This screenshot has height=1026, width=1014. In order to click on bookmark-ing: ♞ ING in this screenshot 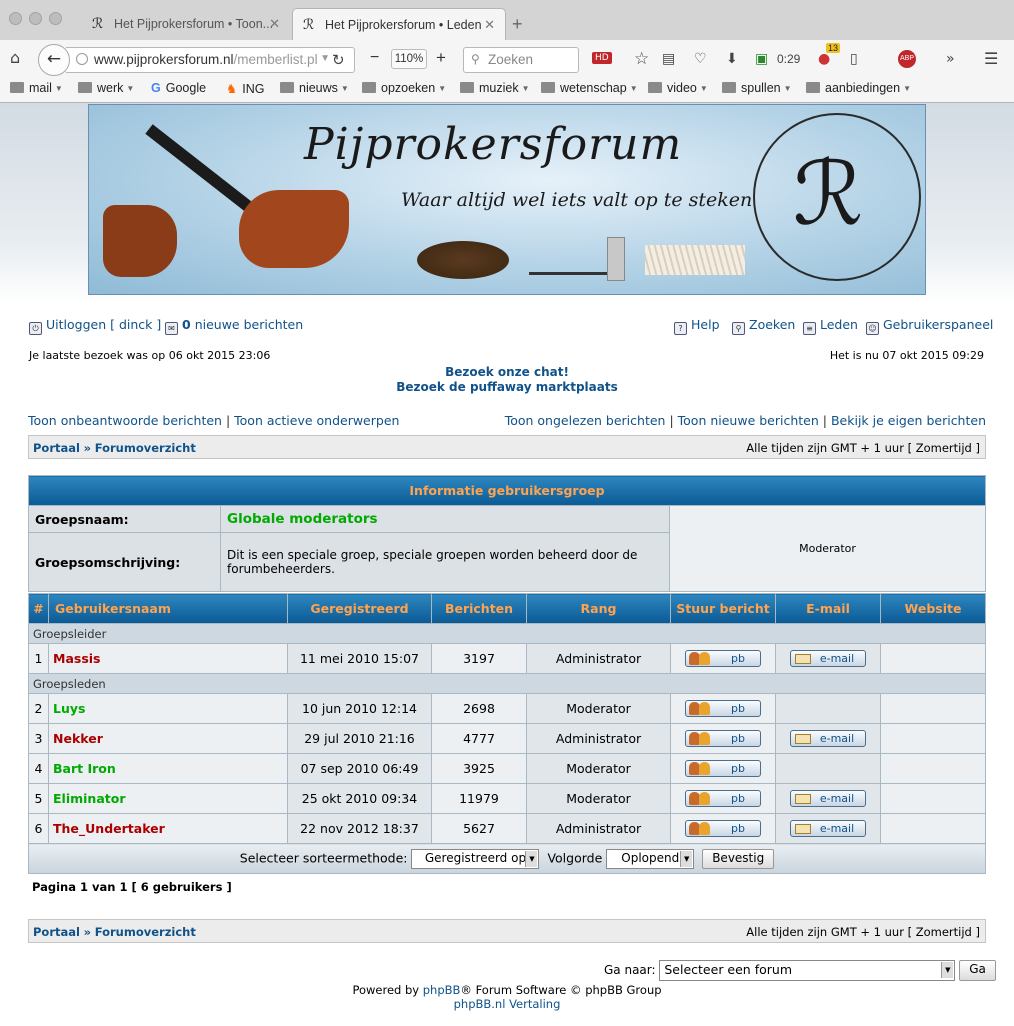, I will do `click(245, 88)`.